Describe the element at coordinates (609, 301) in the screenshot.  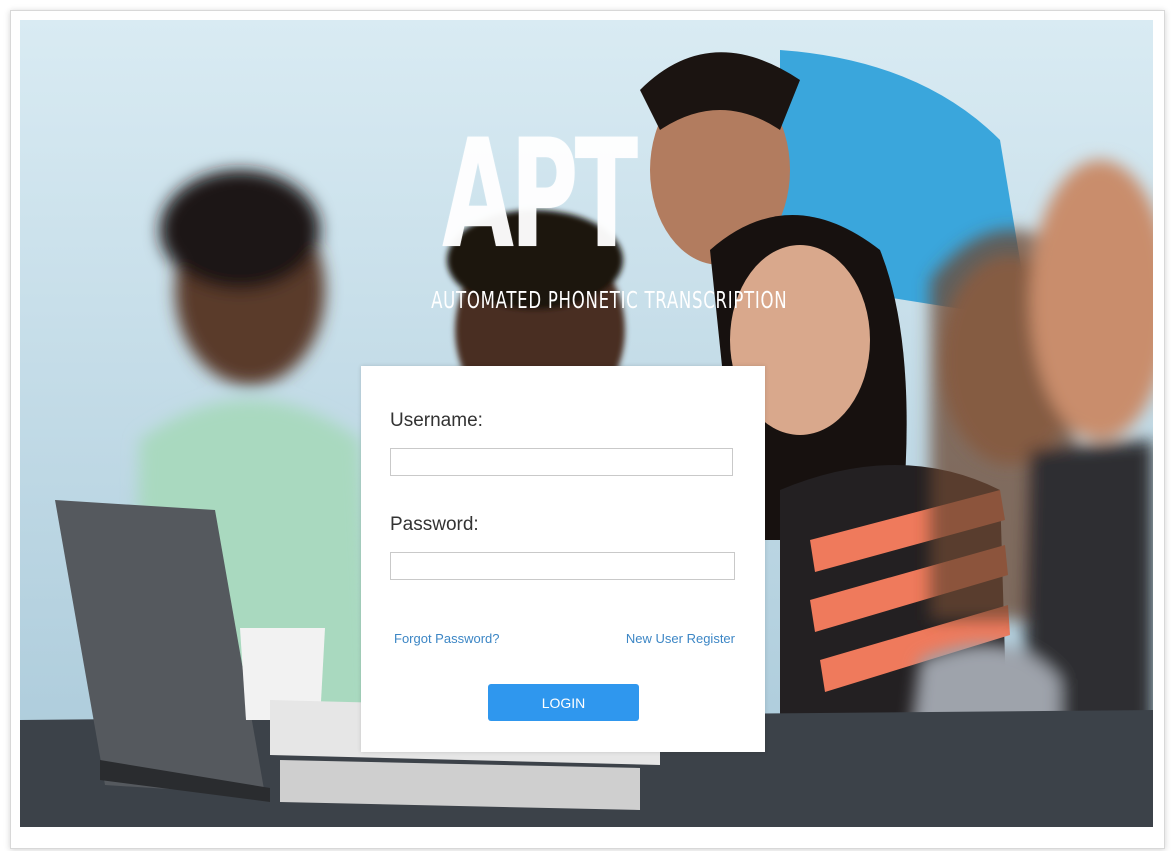
I see `logo-tagline: AUTOMATED PHONETIC TRANSCRIPTION` at that location.